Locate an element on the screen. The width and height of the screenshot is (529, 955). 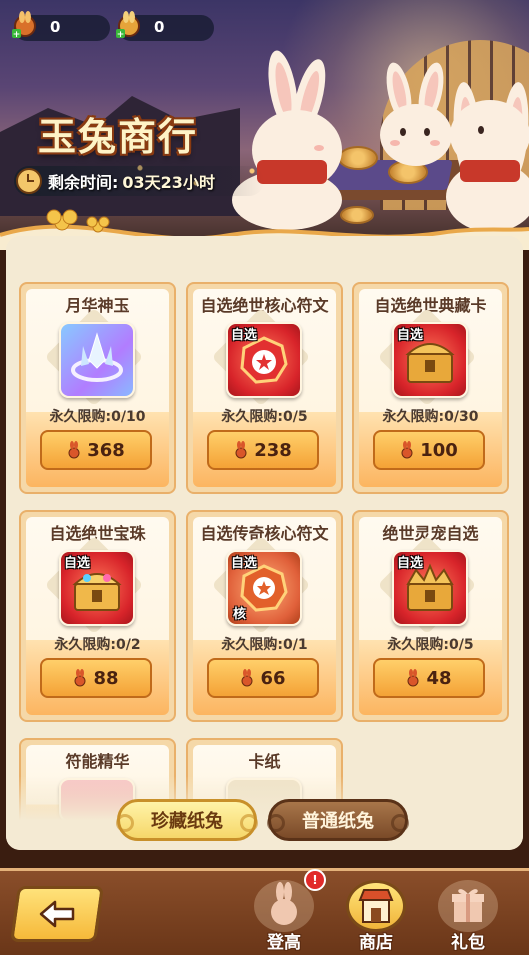
gift-box-icon is located at coordinates (468, 905).